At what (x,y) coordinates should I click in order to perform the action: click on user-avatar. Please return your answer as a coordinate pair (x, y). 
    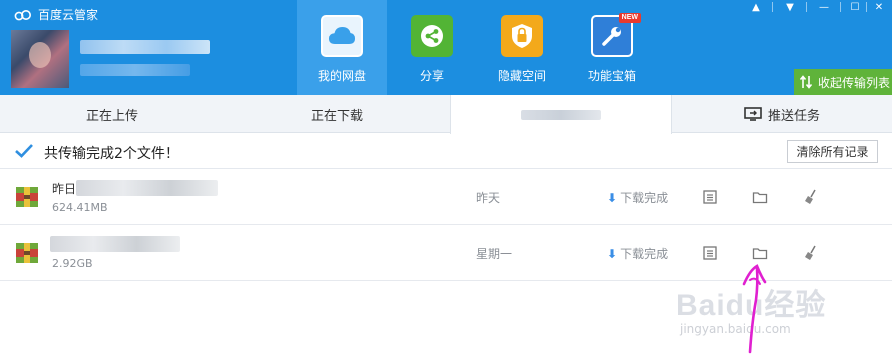
    Looking at the image, I should click on (40, 59).